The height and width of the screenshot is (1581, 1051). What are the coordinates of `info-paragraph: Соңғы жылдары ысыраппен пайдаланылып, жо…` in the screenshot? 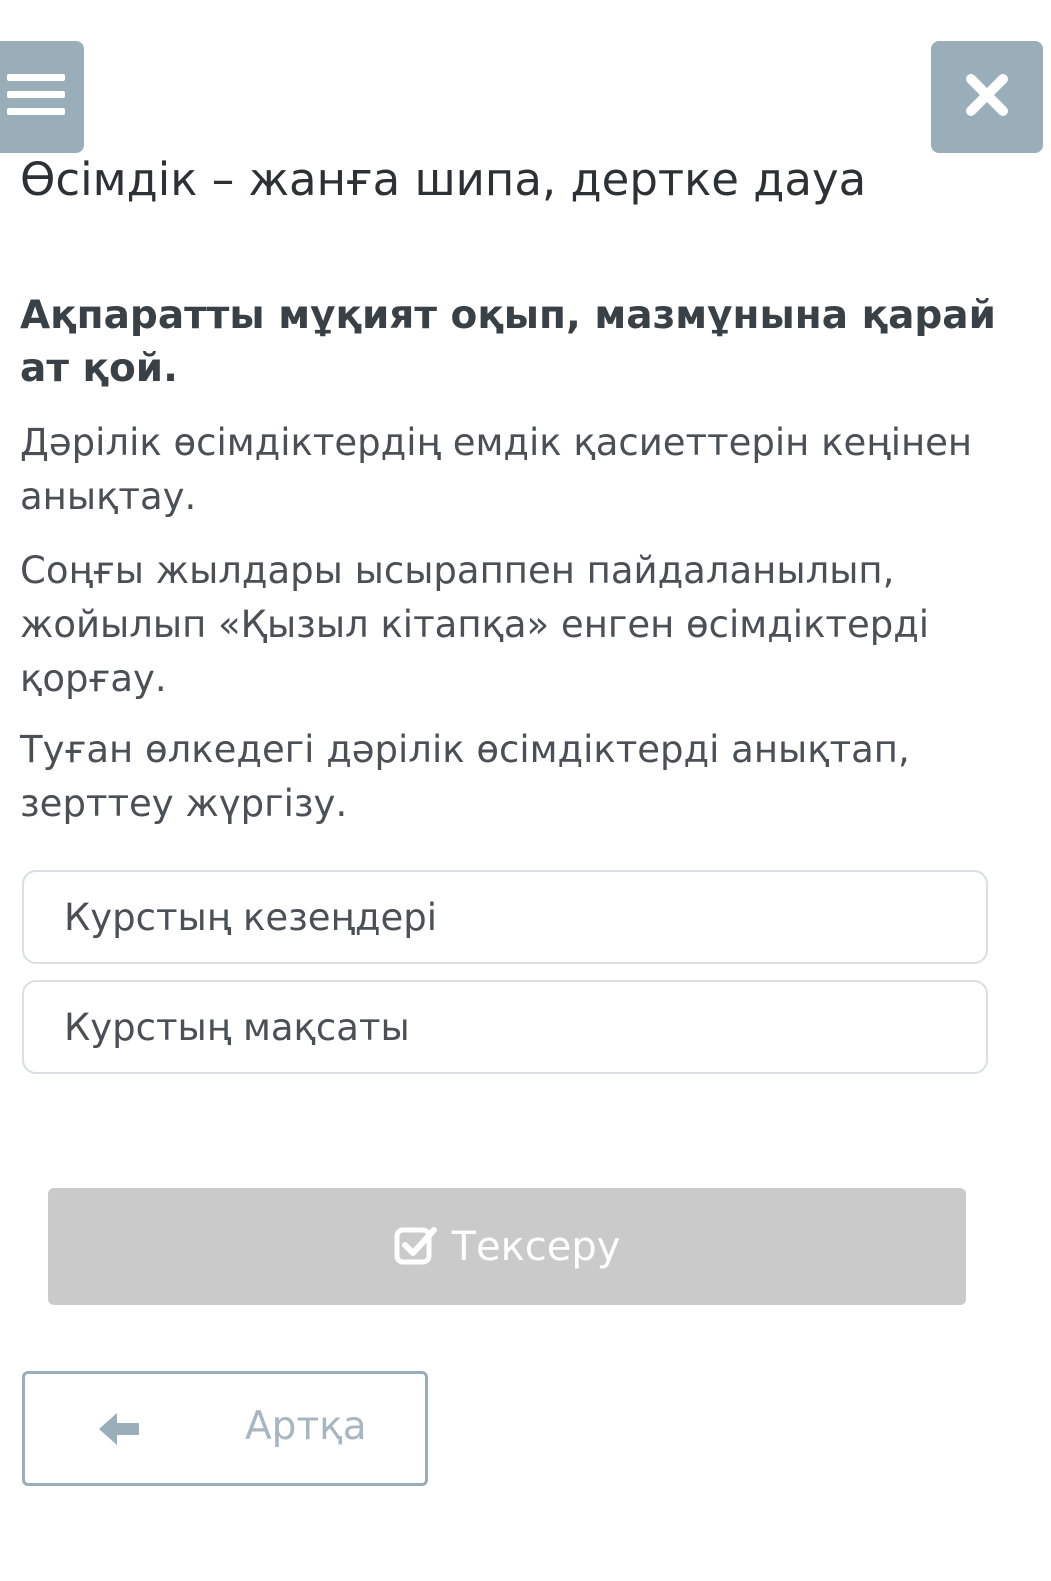 It's located at (475, 624).